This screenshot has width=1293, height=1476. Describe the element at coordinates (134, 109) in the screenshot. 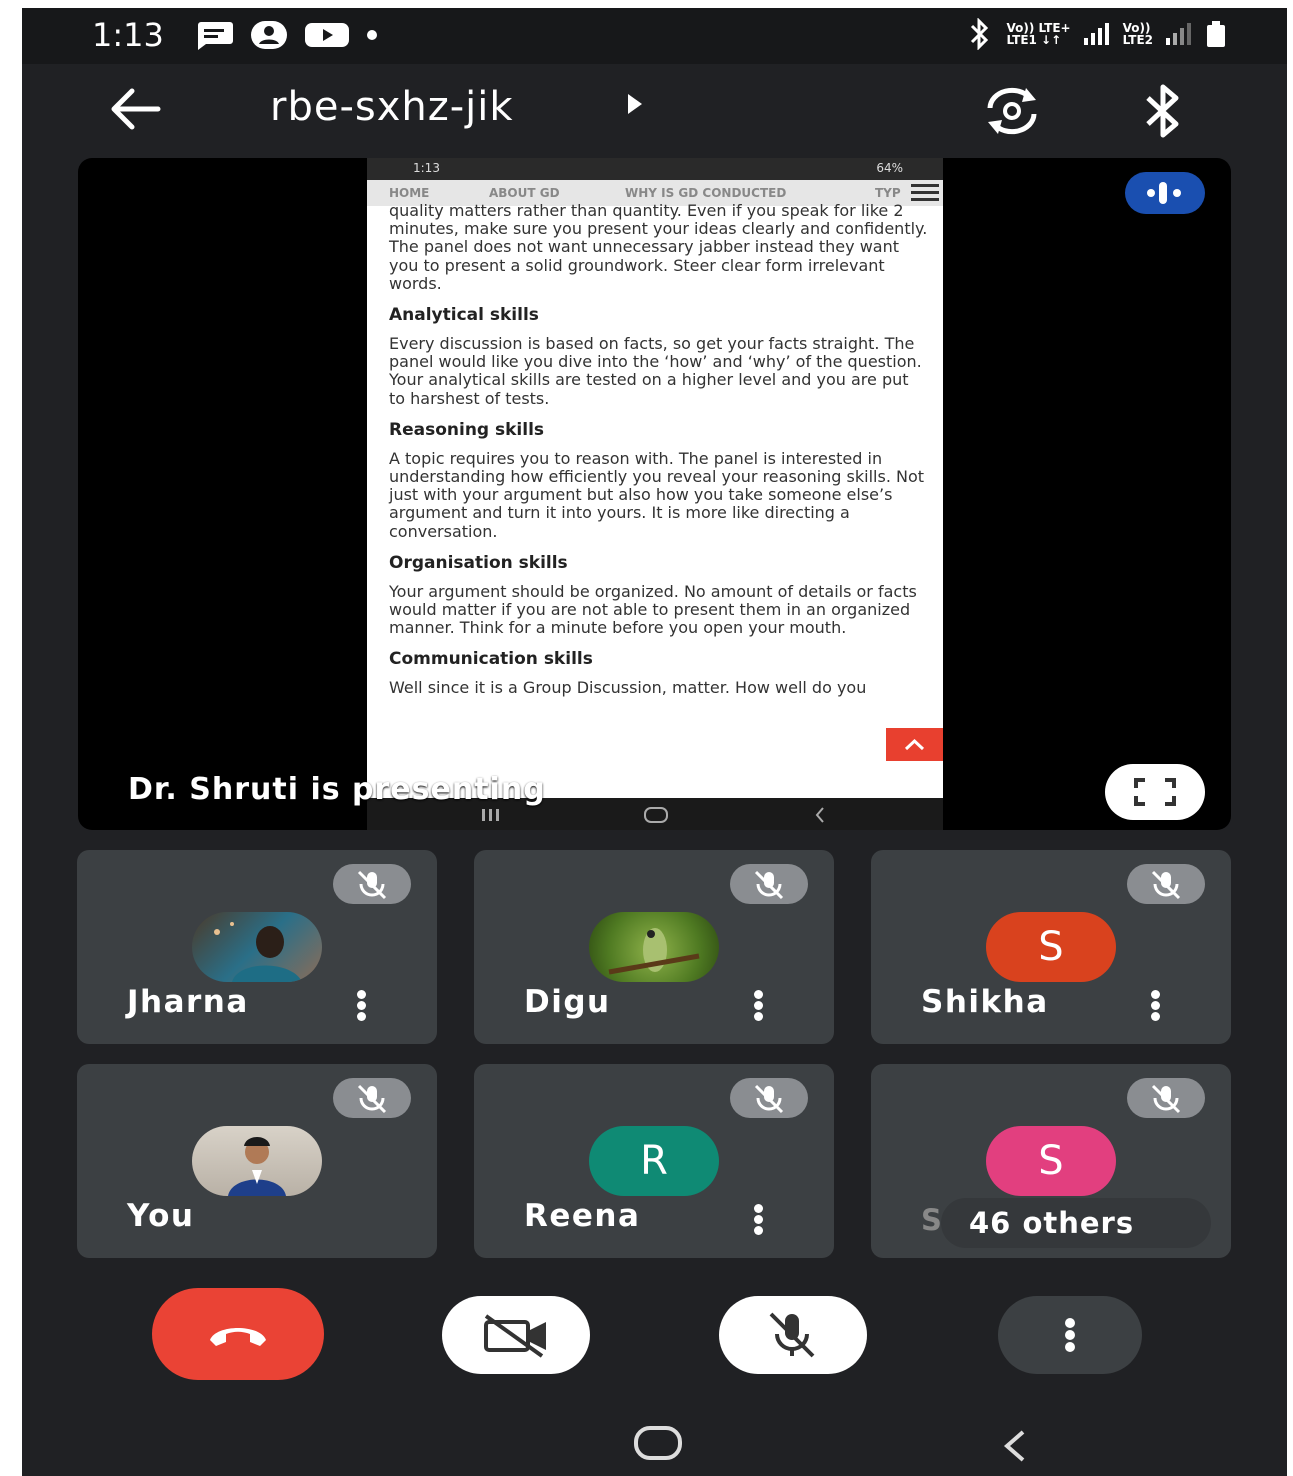

I see `back-arrow-icon` at that location.